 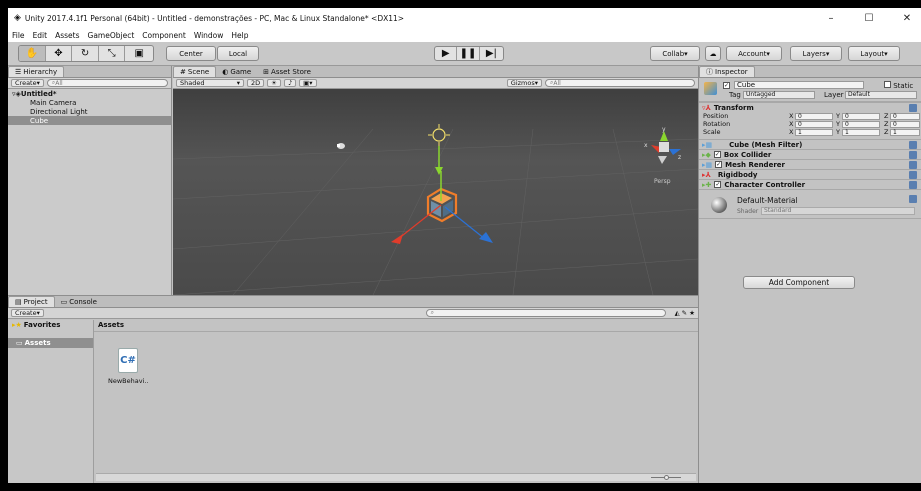 What do you see at coordinates (861, 132) in the screenshot?
I see `scale-y-field: 1` at bounding box center [861, 132].